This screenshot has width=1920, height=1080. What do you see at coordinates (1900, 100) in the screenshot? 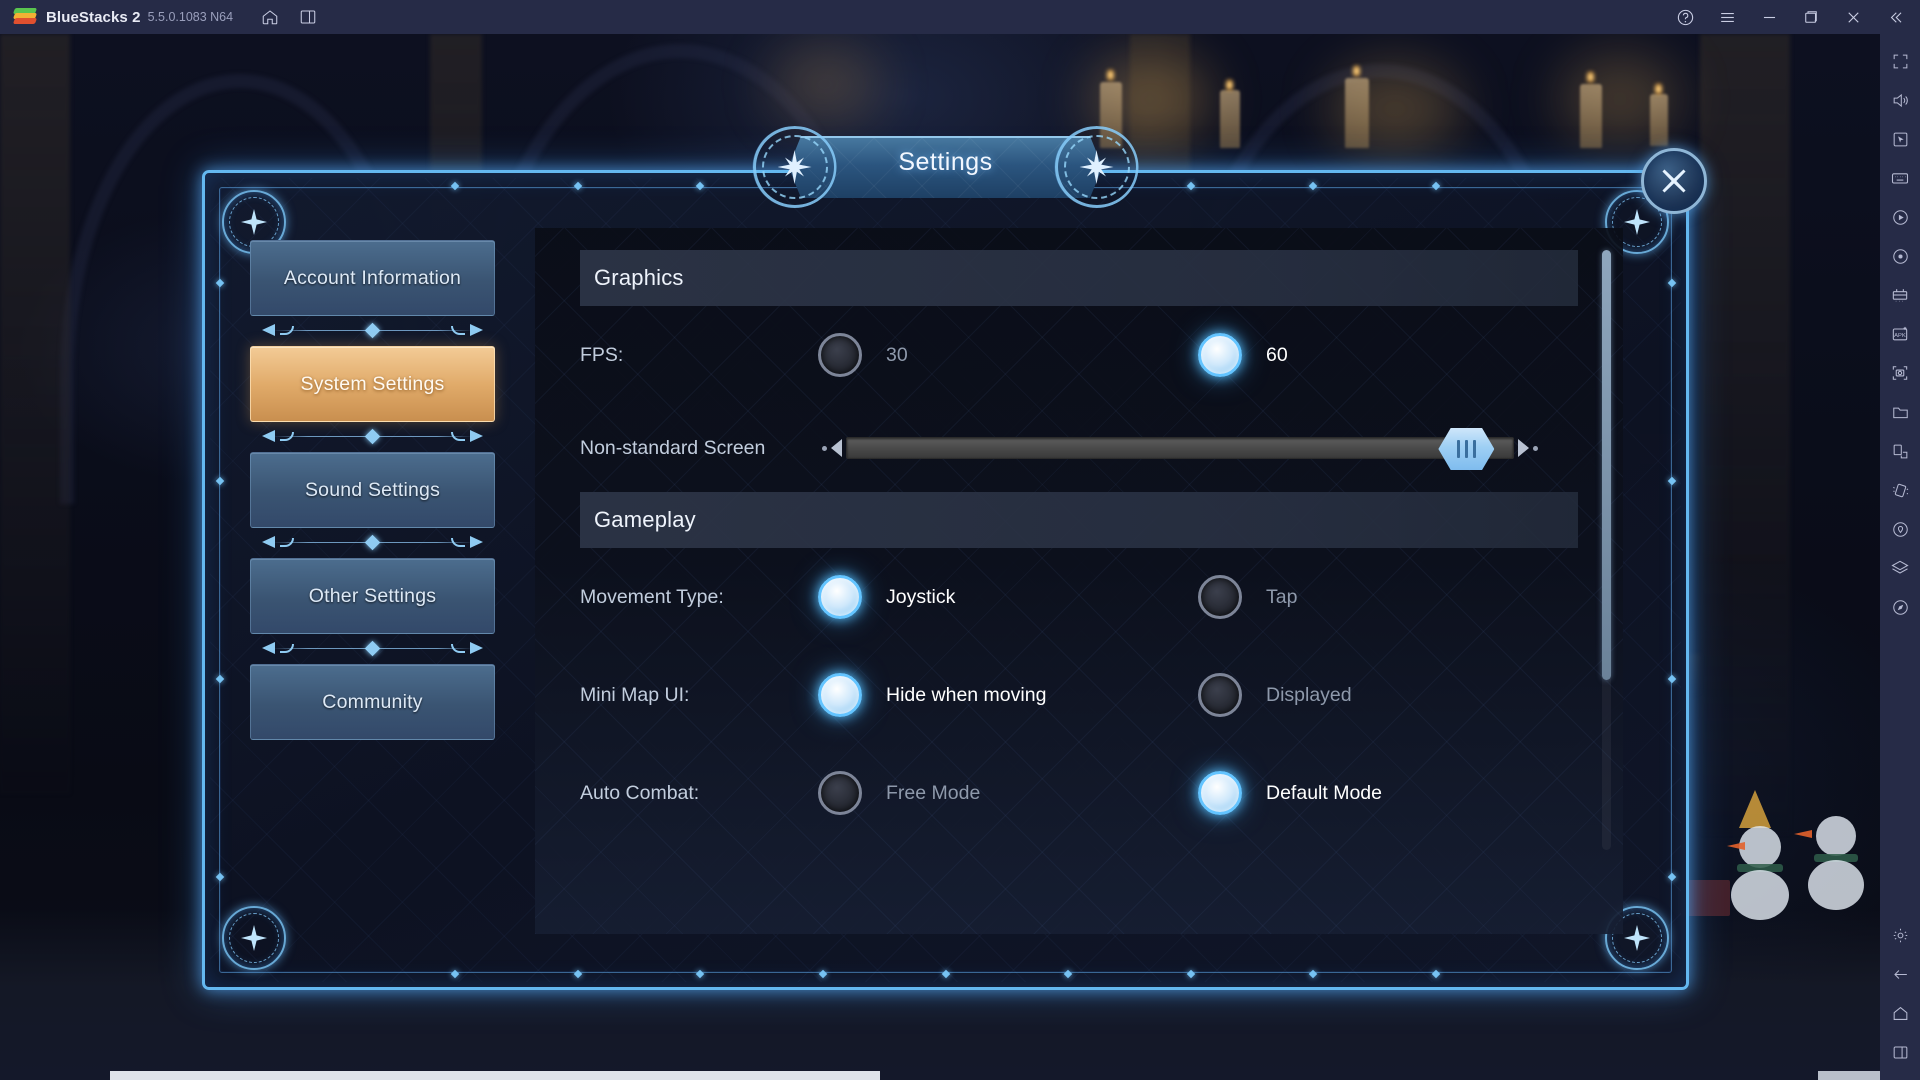
I see `volume-icon` at bounding box center [1900, 100].